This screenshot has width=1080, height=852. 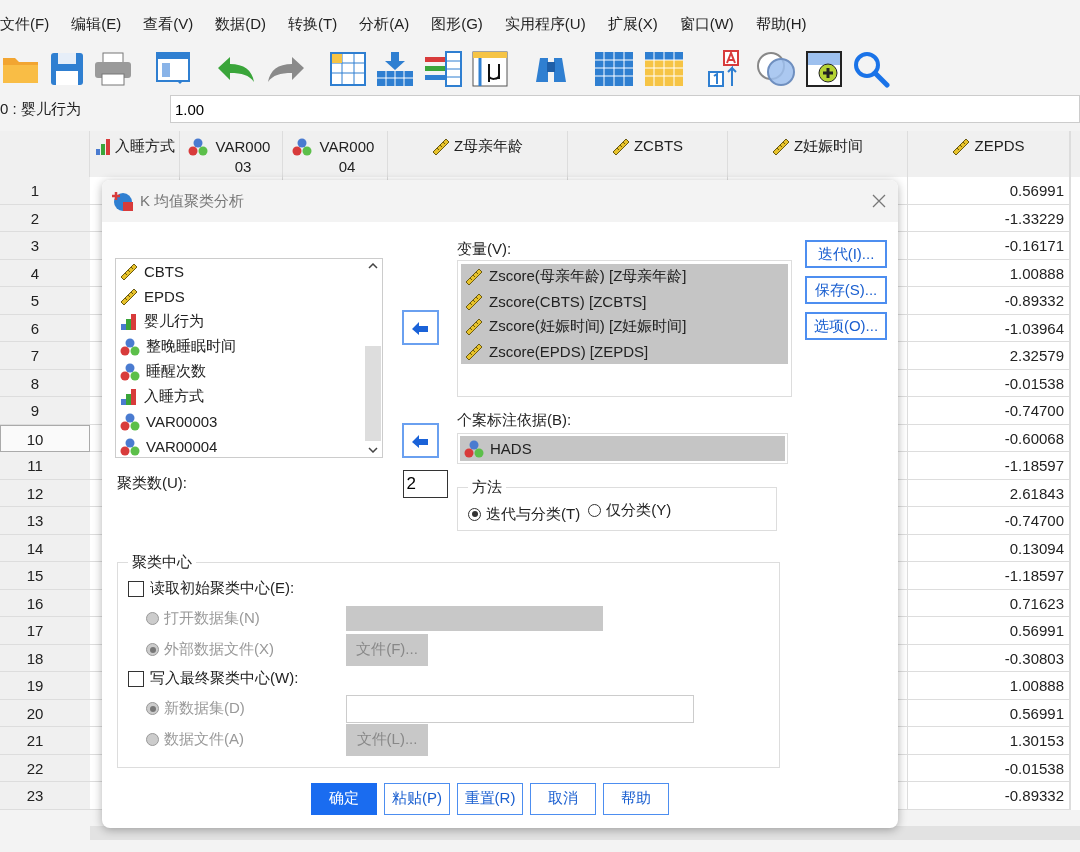 What do you see at coordinates (625, 109) in the screenshot?
I see `cell-value-field: 1.00` at bounding box center [625, 109].